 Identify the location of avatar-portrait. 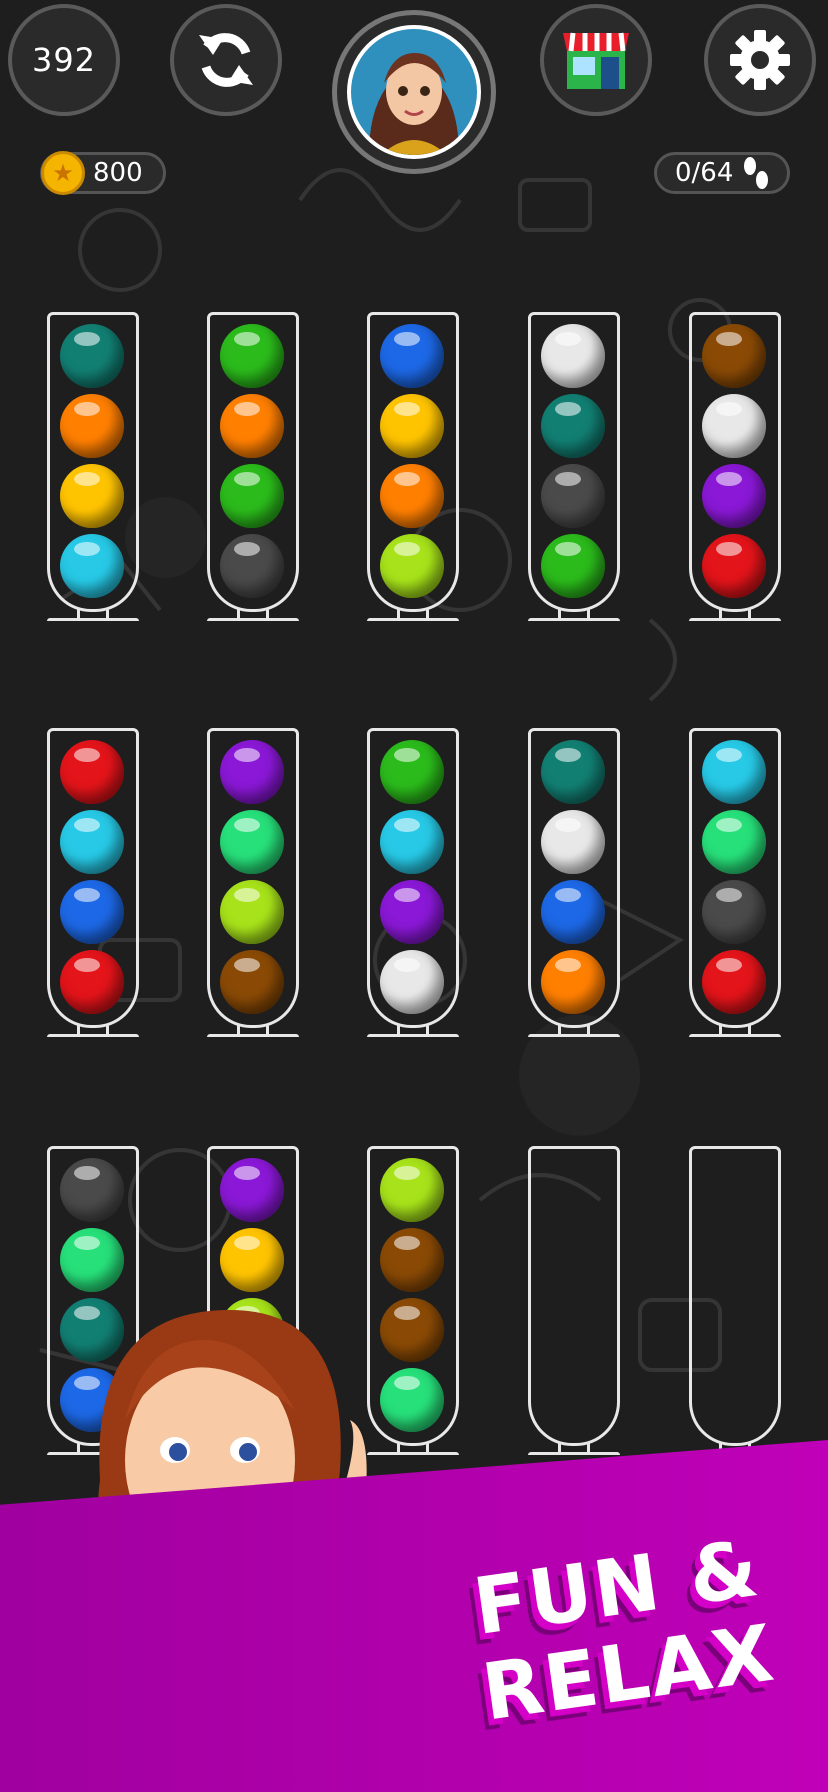
(414, 92).